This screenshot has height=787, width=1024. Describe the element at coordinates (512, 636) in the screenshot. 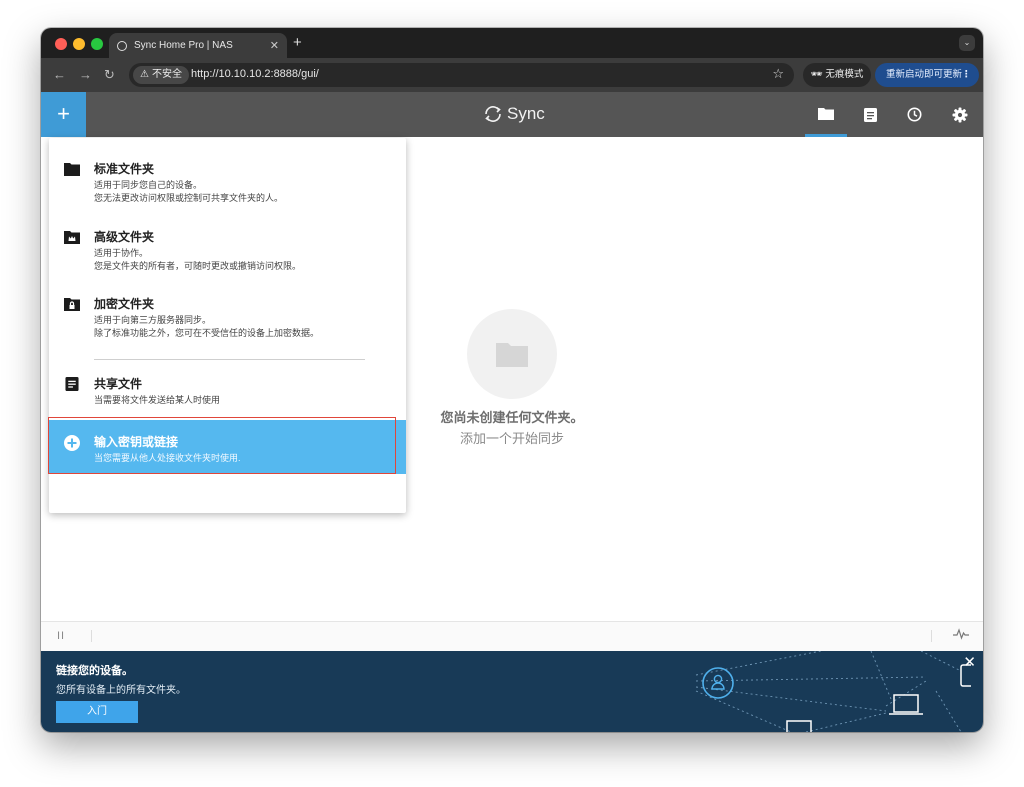

I see `status-bar: II` at that location.